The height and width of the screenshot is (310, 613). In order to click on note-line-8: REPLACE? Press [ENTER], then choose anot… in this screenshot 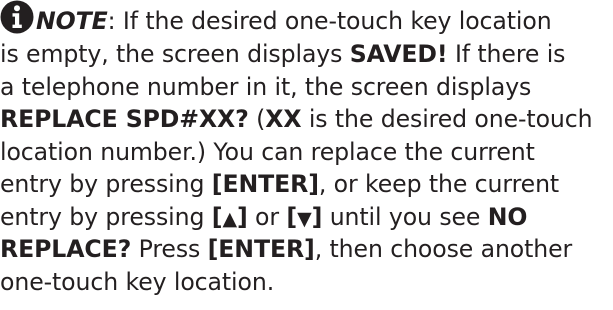, I will do `click(306, 249)`.